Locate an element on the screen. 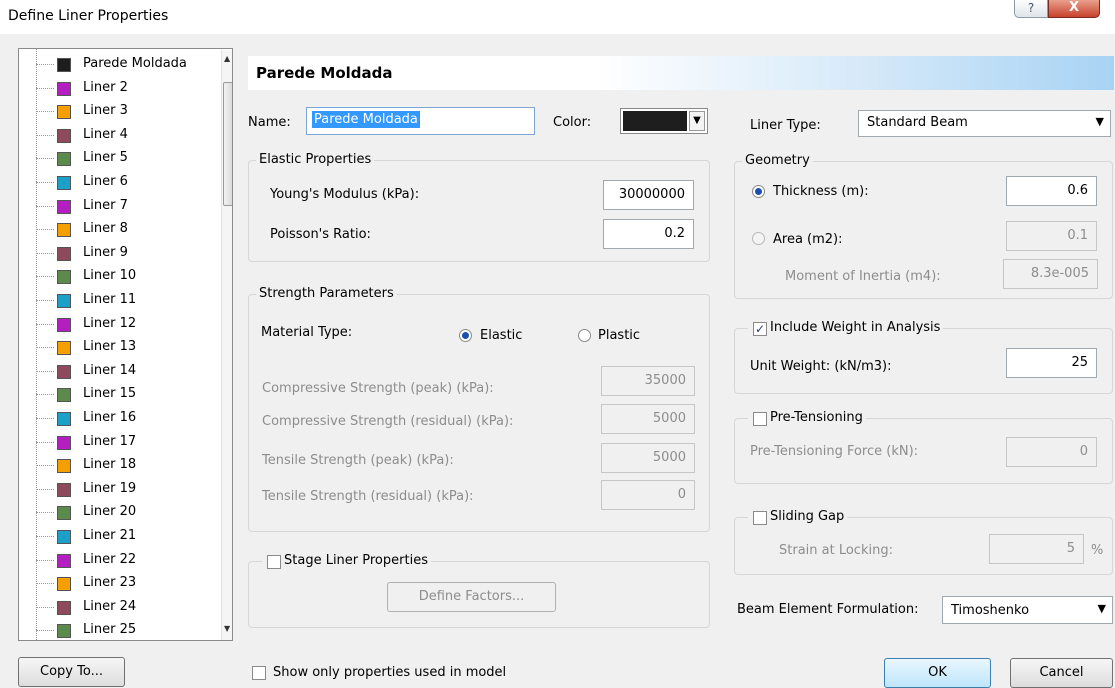 This screenshot has height=688, width=1115. scroll-down-icon: ▼ is located at coordinates (227, 628).